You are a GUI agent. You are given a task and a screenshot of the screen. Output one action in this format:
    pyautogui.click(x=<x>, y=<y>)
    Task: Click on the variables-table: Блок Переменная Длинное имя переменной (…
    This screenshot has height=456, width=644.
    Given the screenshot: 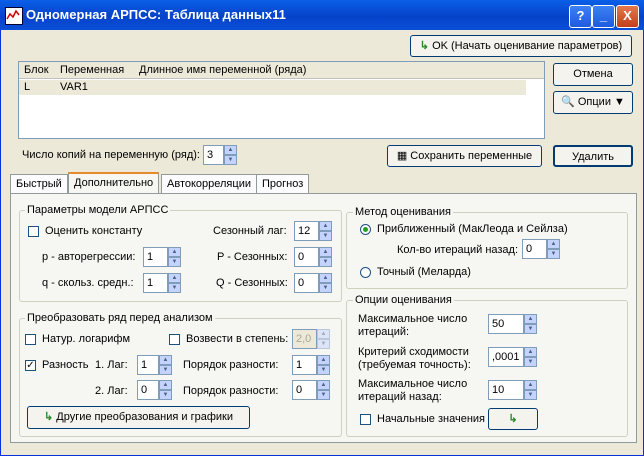 What is the action you would take?
    pyautogui.click(x=281, y=100)
    